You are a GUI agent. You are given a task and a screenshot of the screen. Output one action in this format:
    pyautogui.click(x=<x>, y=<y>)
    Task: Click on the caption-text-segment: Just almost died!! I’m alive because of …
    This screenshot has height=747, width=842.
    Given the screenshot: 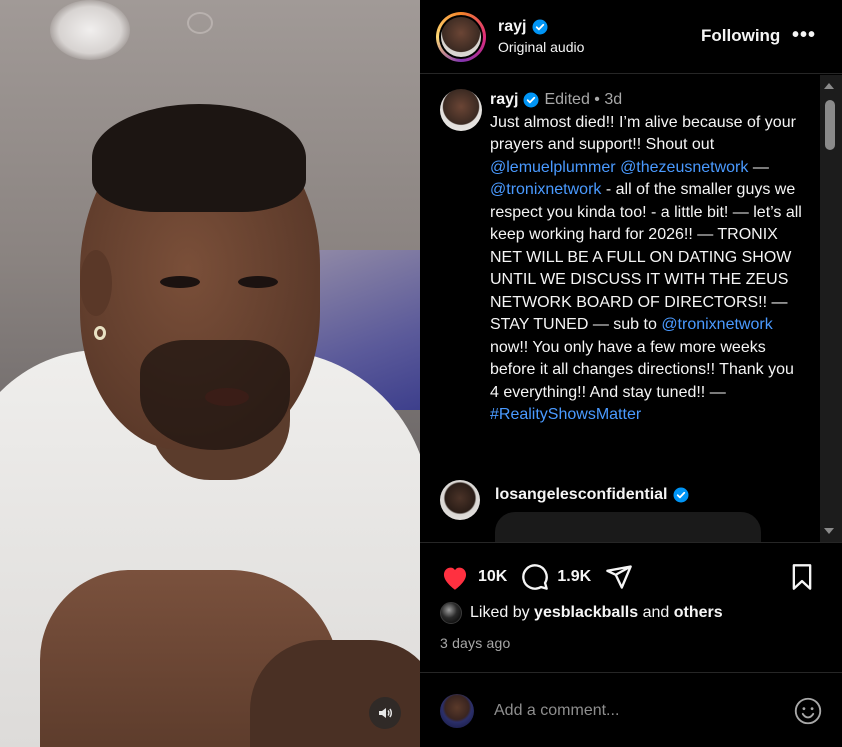 What is the action you would take?
    pyautogui.click(x=643, y=133)
    